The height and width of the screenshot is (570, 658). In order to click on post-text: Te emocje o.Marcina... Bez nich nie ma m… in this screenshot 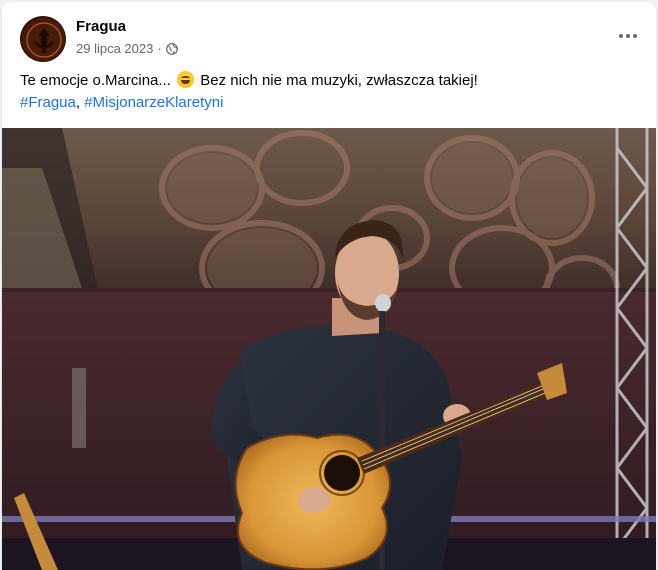, I will do `click(330, 92)`.